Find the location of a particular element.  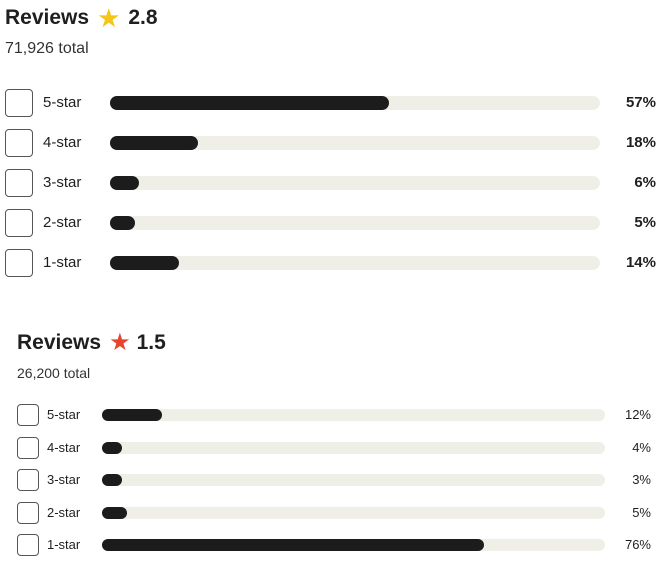

rating-filter-row: 4-star 4% is located at coordinates (337, 448).